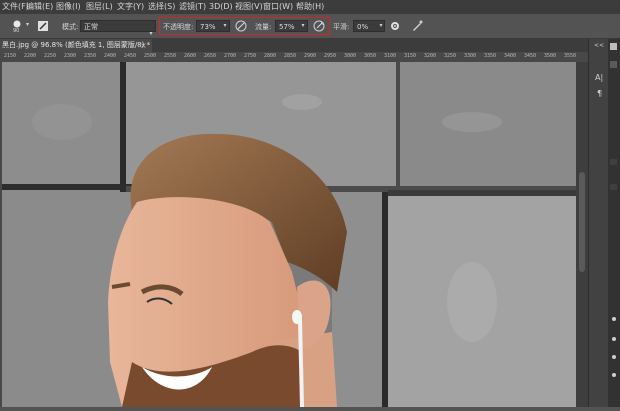 This screenshot has width=620, height=411. Describe the element at coordinates (582, 222) in the screenshot. I see `scrollbar-thumb` at that location.